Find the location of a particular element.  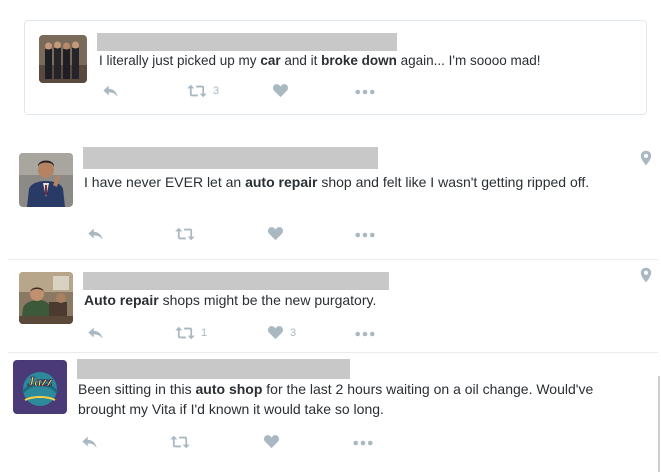

retweet-button: 1 is located at coordinates (191, 333).